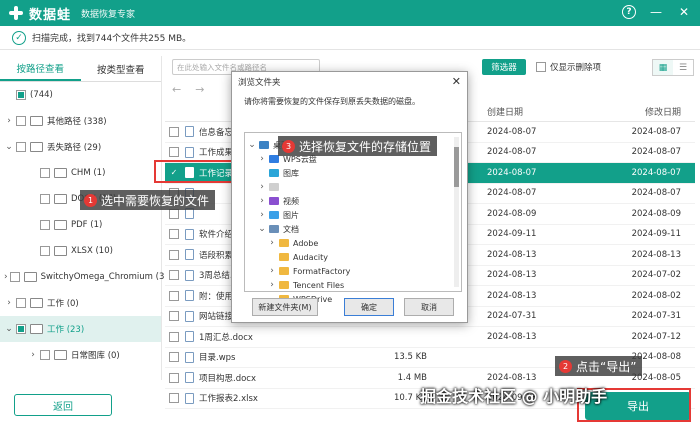  I want to click on tab-by-type: 按类型查看, so click(121, 68).